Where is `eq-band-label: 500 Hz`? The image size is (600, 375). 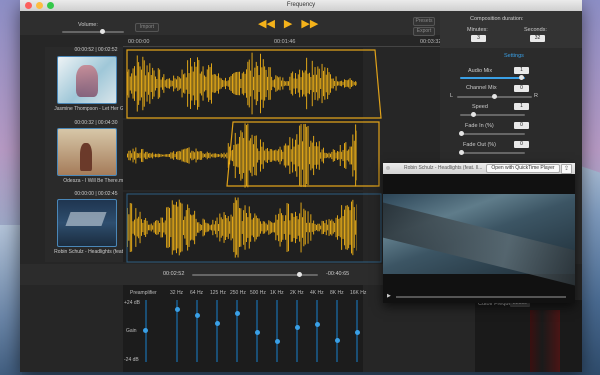 eq-band-label: 500 Hz is located at coordinates (258, 293).